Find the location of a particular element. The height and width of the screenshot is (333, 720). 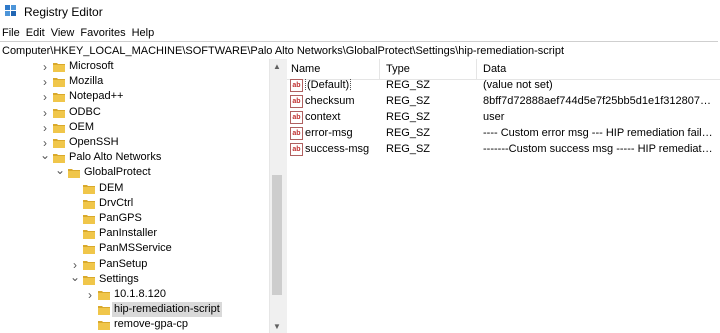

tree-item-label: OEM is located at coordinates (82, 126).